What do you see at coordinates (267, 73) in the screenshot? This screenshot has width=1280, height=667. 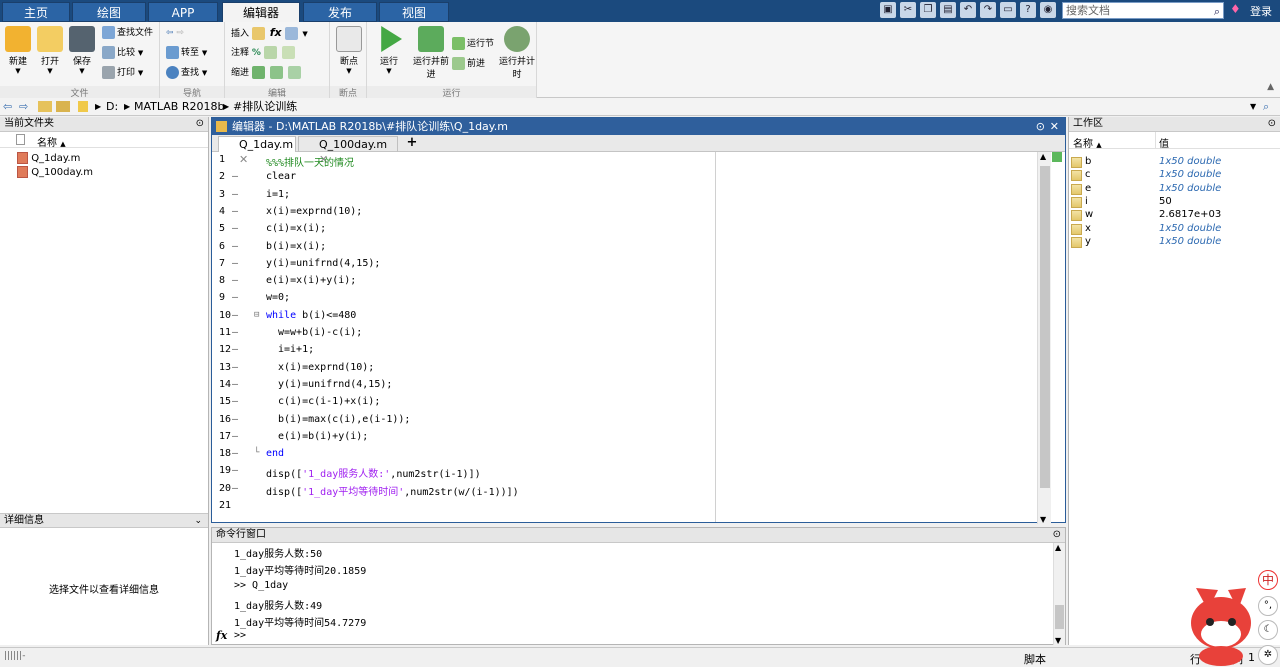 I see `indent-button: 缩进` at bounding box center [267, 73].